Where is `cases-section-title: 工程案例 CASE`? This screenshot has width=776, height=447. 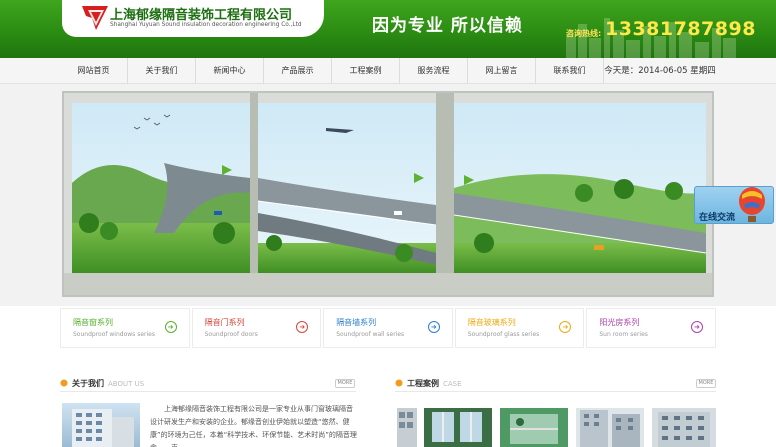
cases-section-title: 工程案例 CASE is located at coordinates (428, 383).